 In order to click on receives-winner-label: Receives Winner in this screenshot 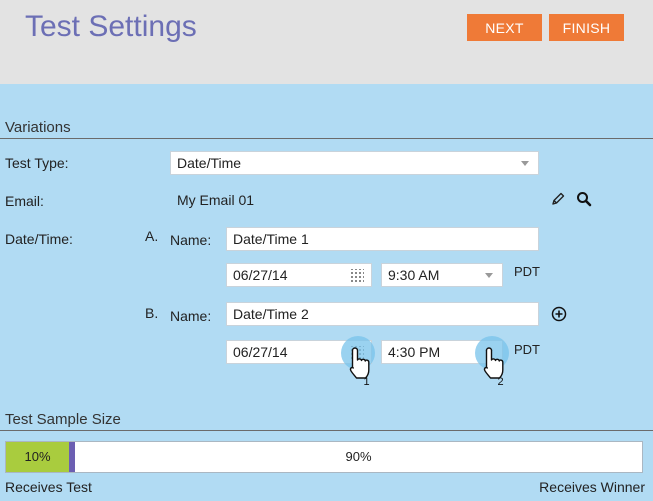, I will do `click(592, 487)`.